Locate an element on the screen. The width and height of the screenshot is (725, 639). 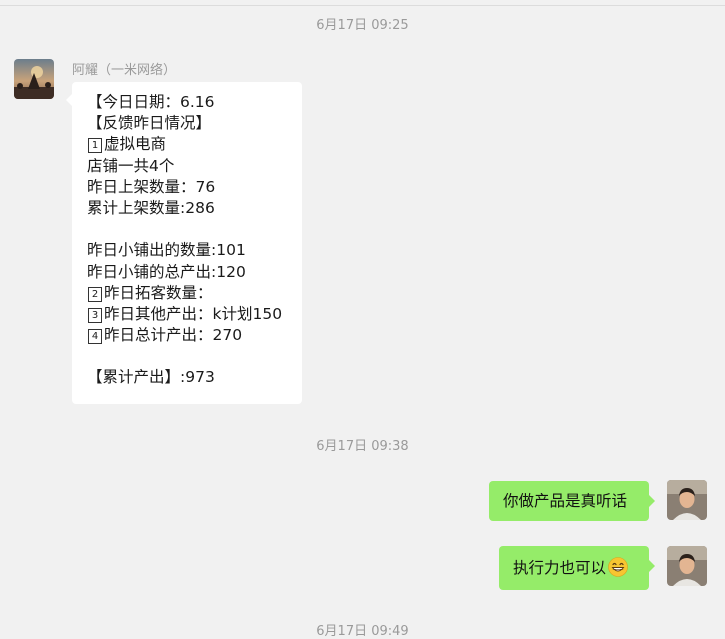
message-line-text: 累计上架数量:286 is located at coordinates (151, 207).